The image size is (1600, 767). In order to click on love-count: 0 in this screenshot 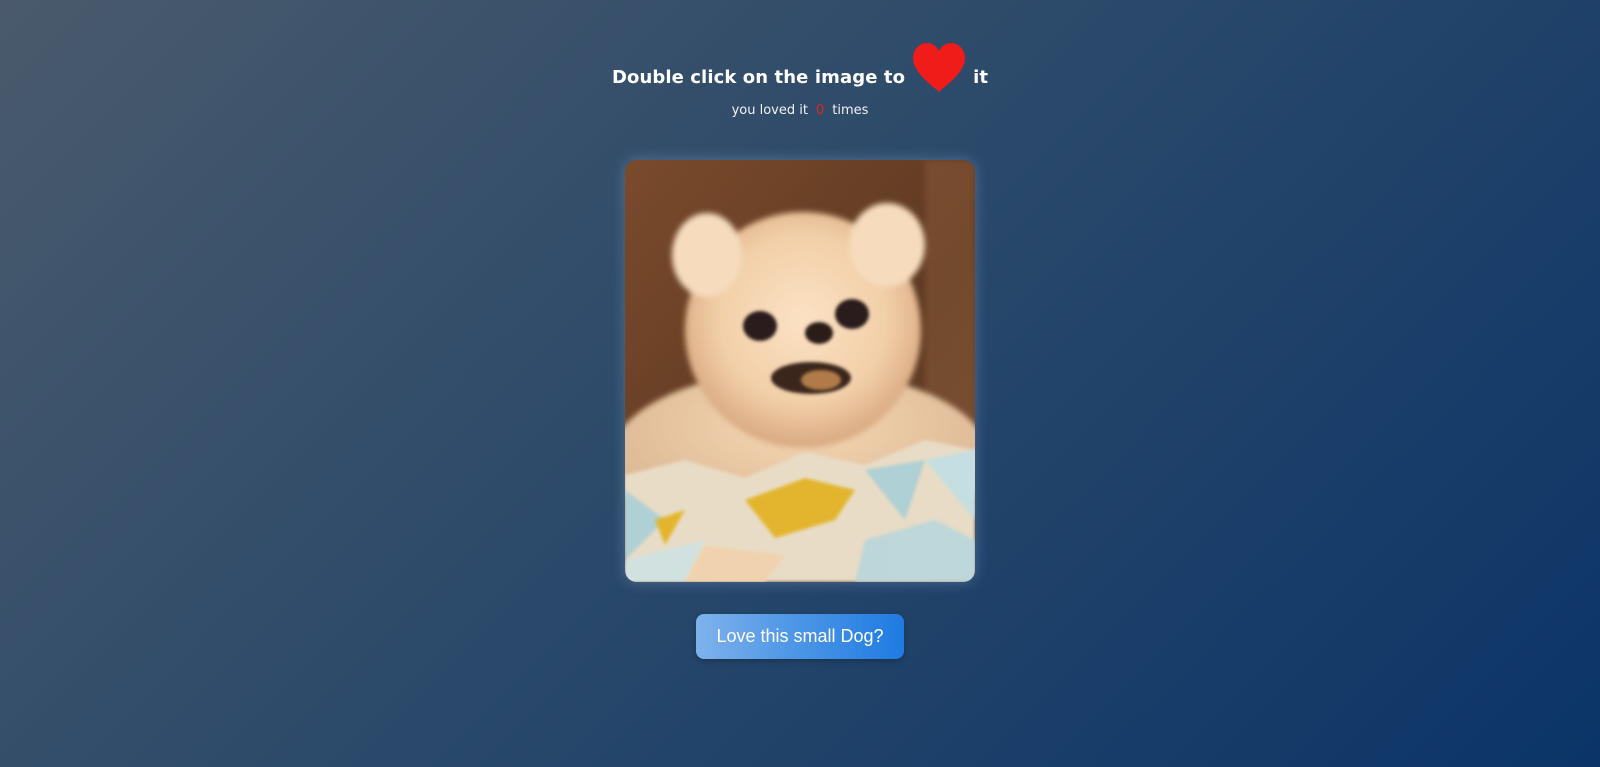, I will do `click(820, 110)`.